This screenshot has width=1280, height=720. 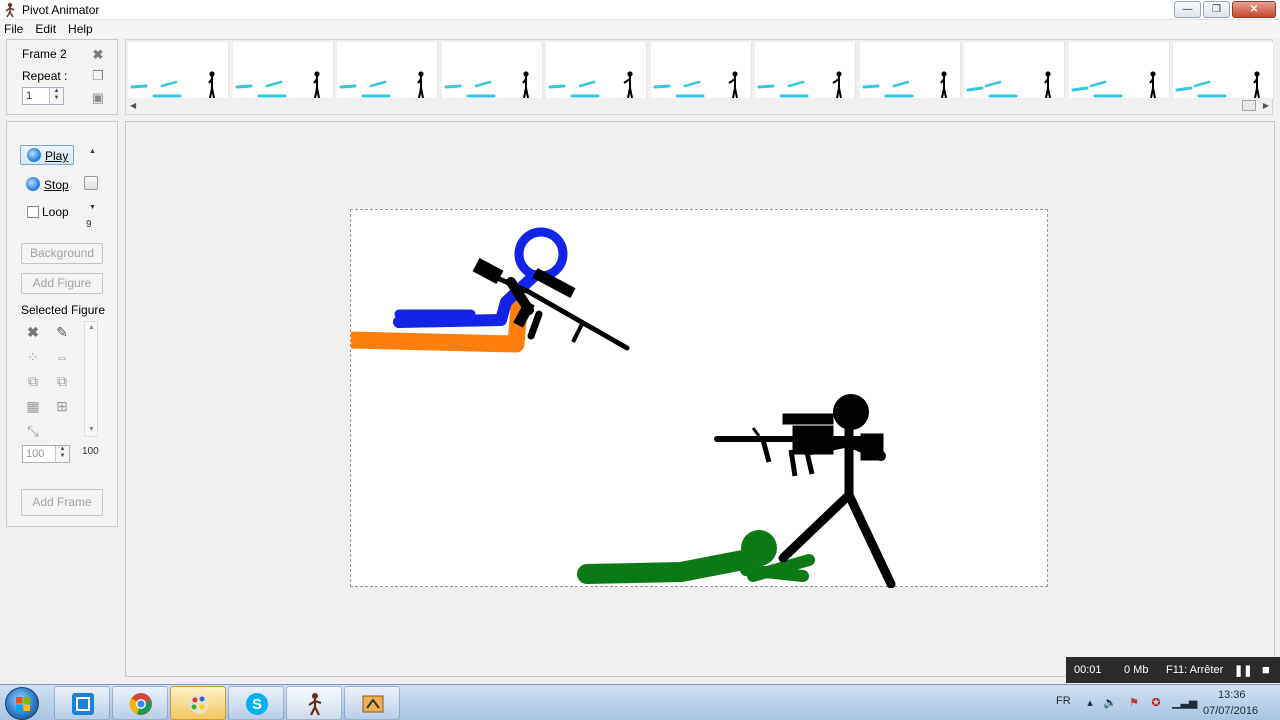 I want to click on add-figure-button: Add Figure, so click(x=62, y=283).